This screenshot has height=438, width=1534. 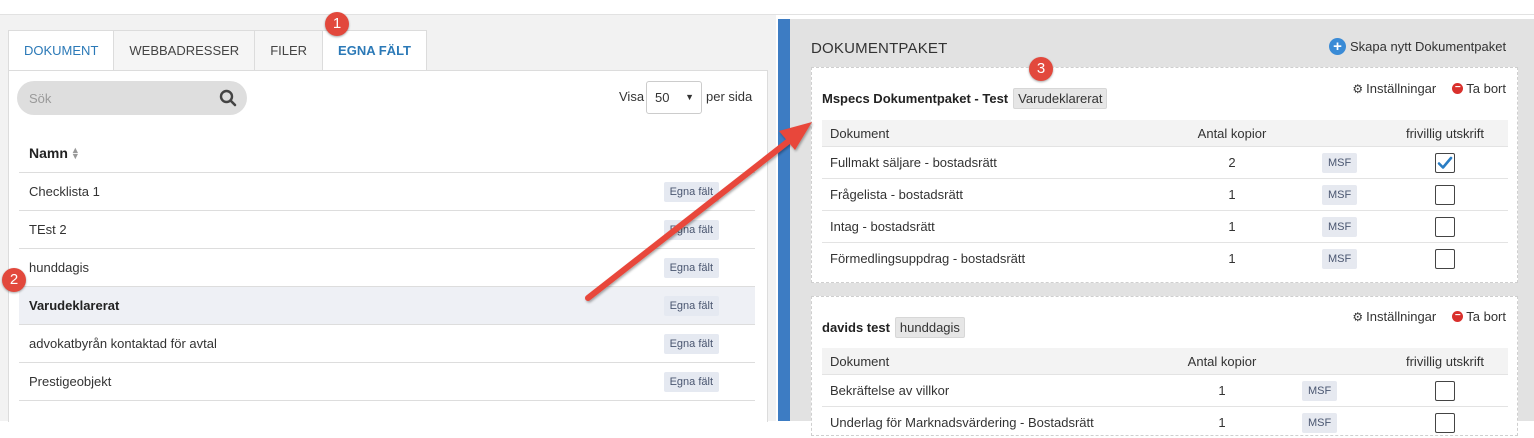 What do you see at coordinates (929, 327) in the screenshot?
I see `package-tag: hunddagis` at bounding box center [929, 327].